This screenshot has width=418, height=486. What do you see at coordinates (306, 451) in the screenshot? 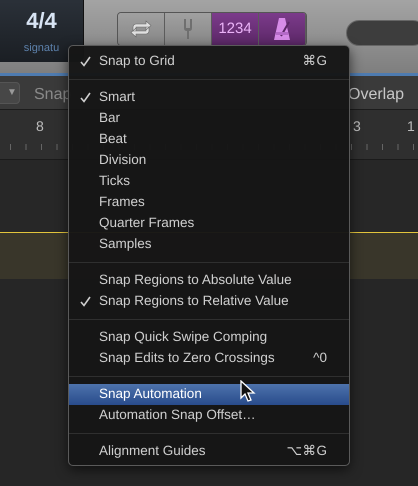
I see `shortcut-label: ⌥⌘G` at bounding box center [306, 451].